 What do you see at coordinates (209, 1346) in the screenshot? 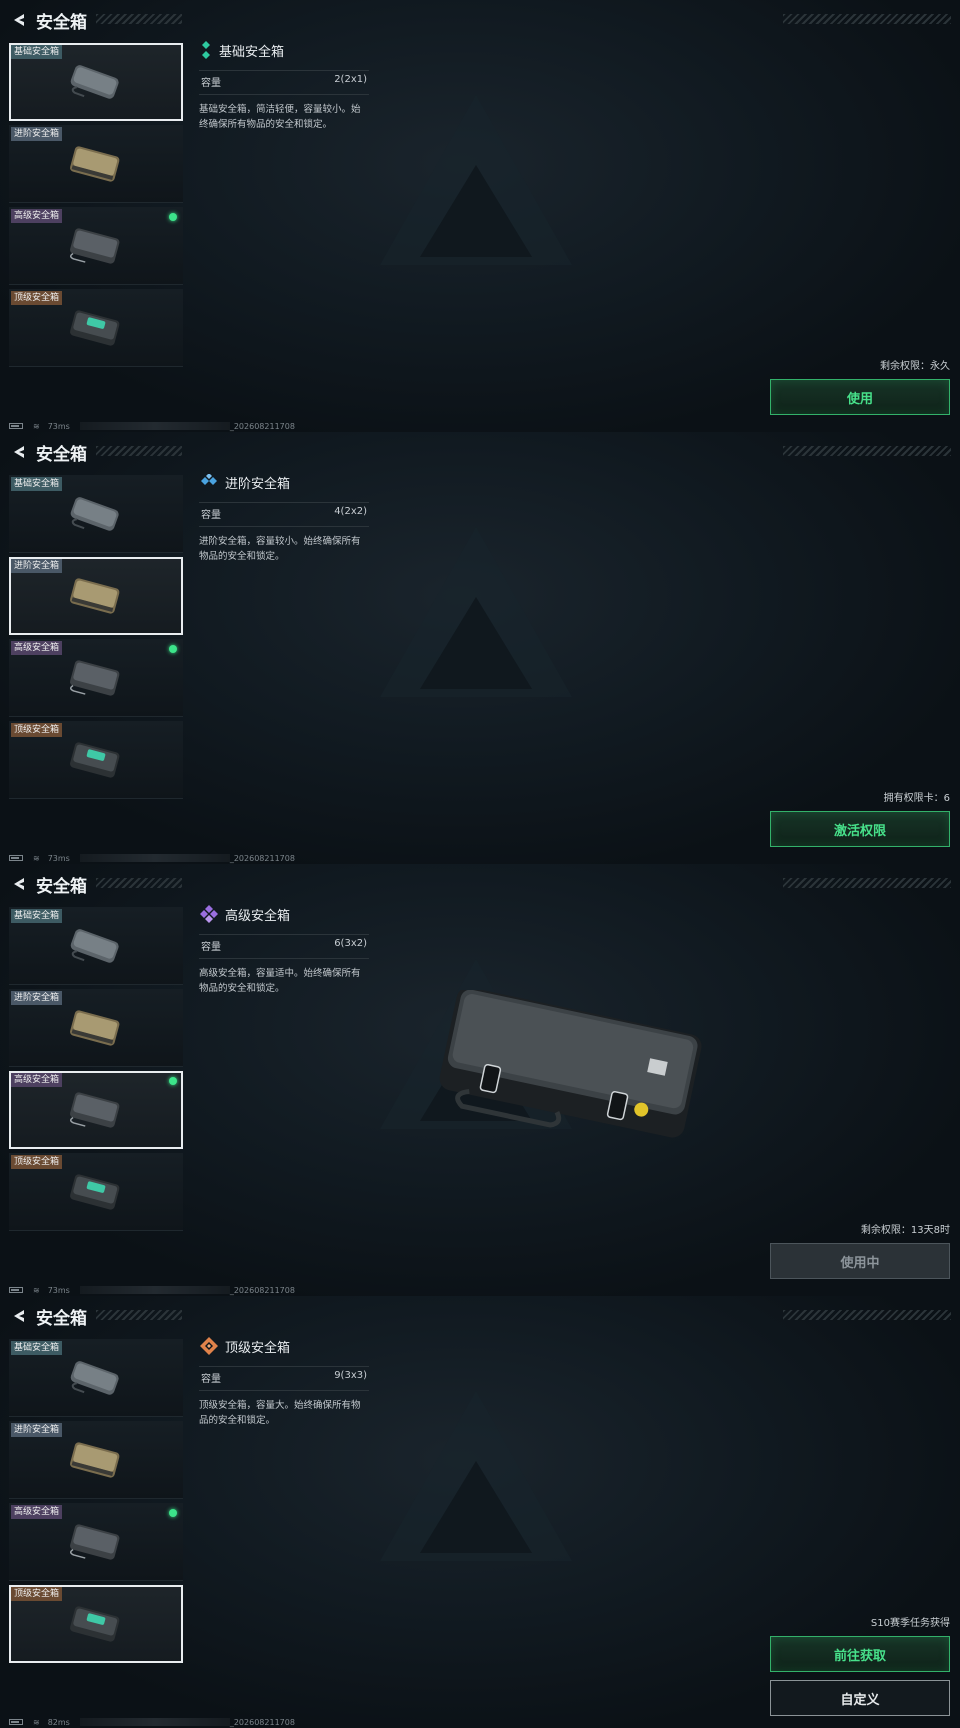
I see `rarity-top-icon` at bounding box center [209, 1346].